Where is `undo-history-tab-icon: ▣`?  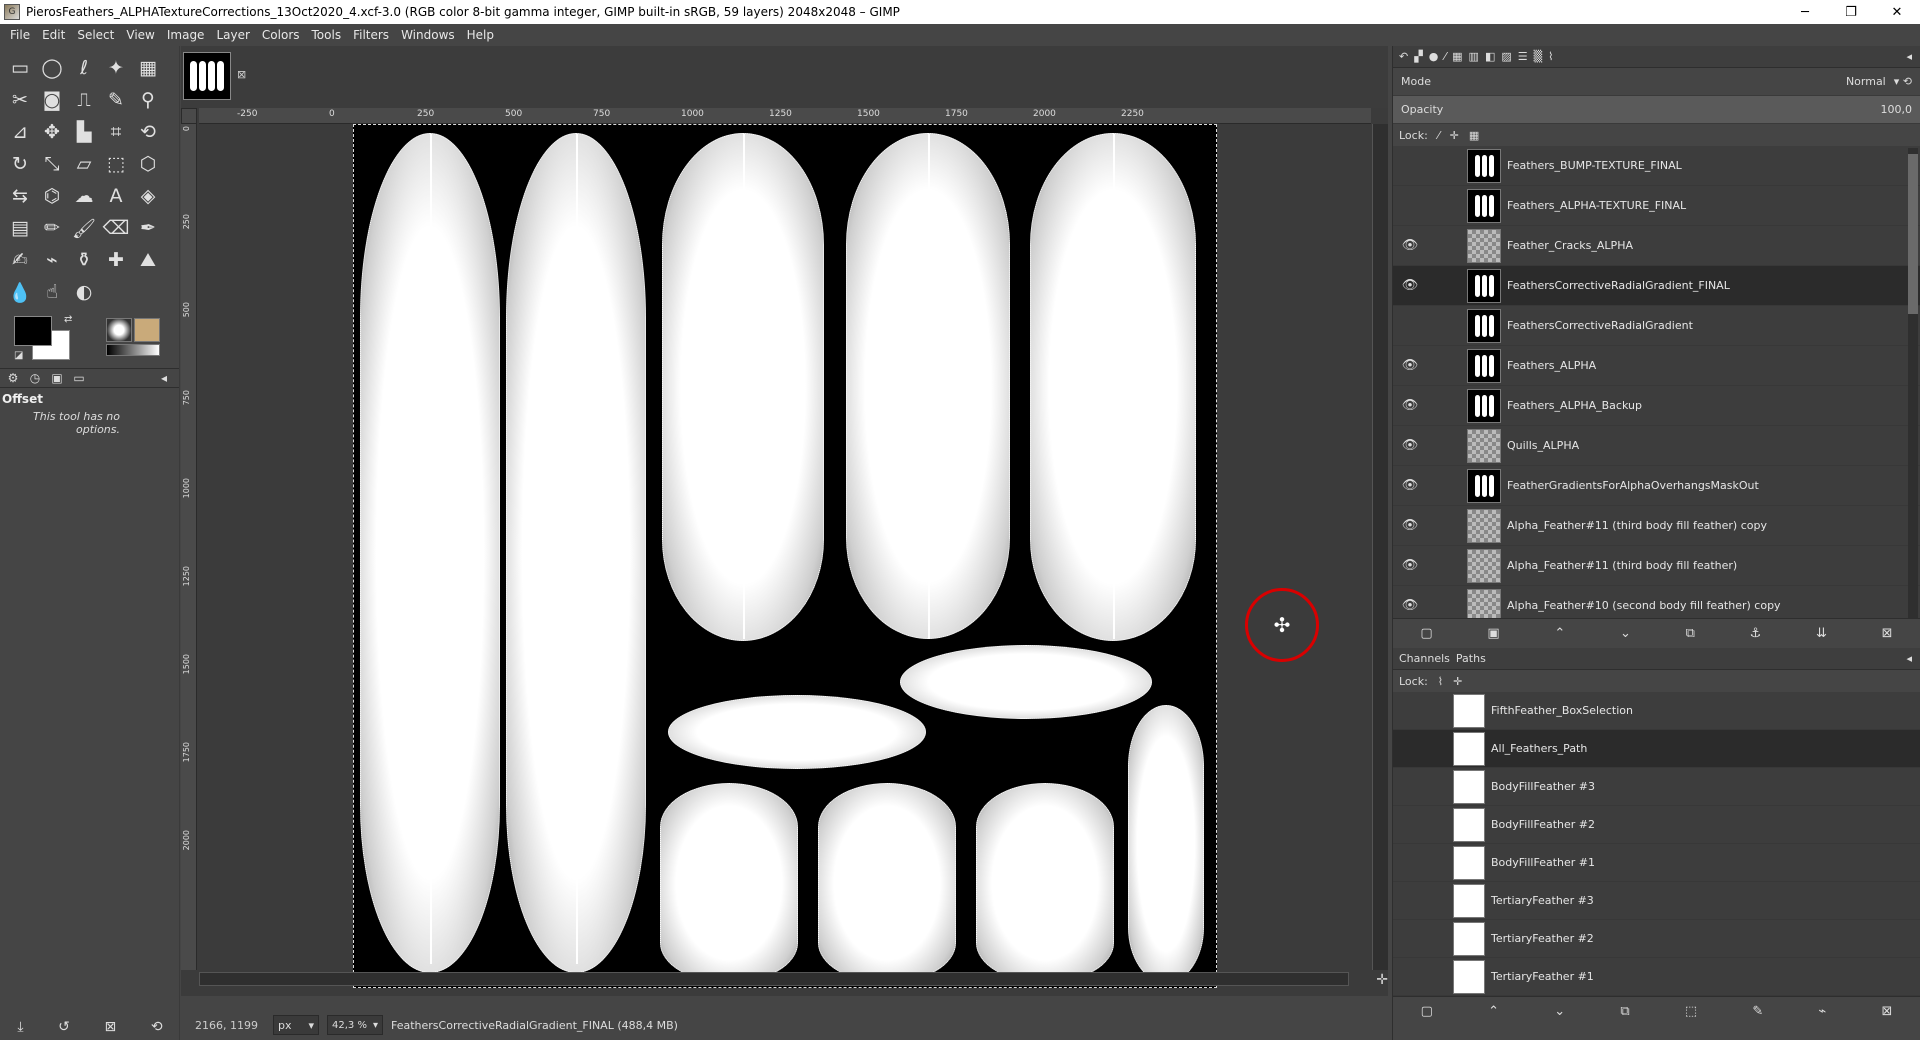 undo-history-tab-icon: ▣ is located at coordinates (57, 378).